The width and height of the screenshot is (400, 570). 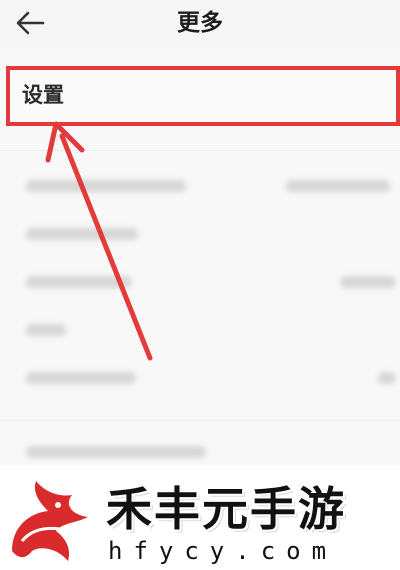 What do you see at coordinates (226, 509) in the screenshot?
I see `watermark-brand-text: 禾丰元手游` at bounding box center [226, 509].